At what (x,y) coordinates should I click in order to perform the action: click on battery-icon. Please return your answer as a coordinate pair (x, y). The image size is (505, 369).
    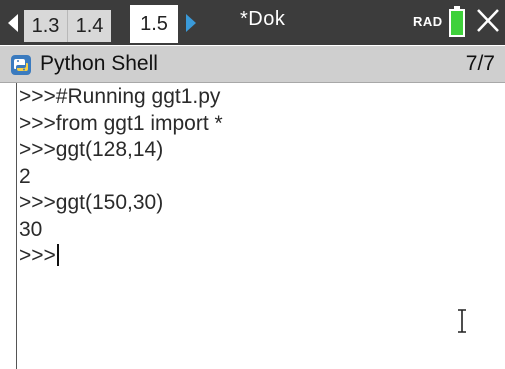
    Looking at the image, I should click on (457, 21).